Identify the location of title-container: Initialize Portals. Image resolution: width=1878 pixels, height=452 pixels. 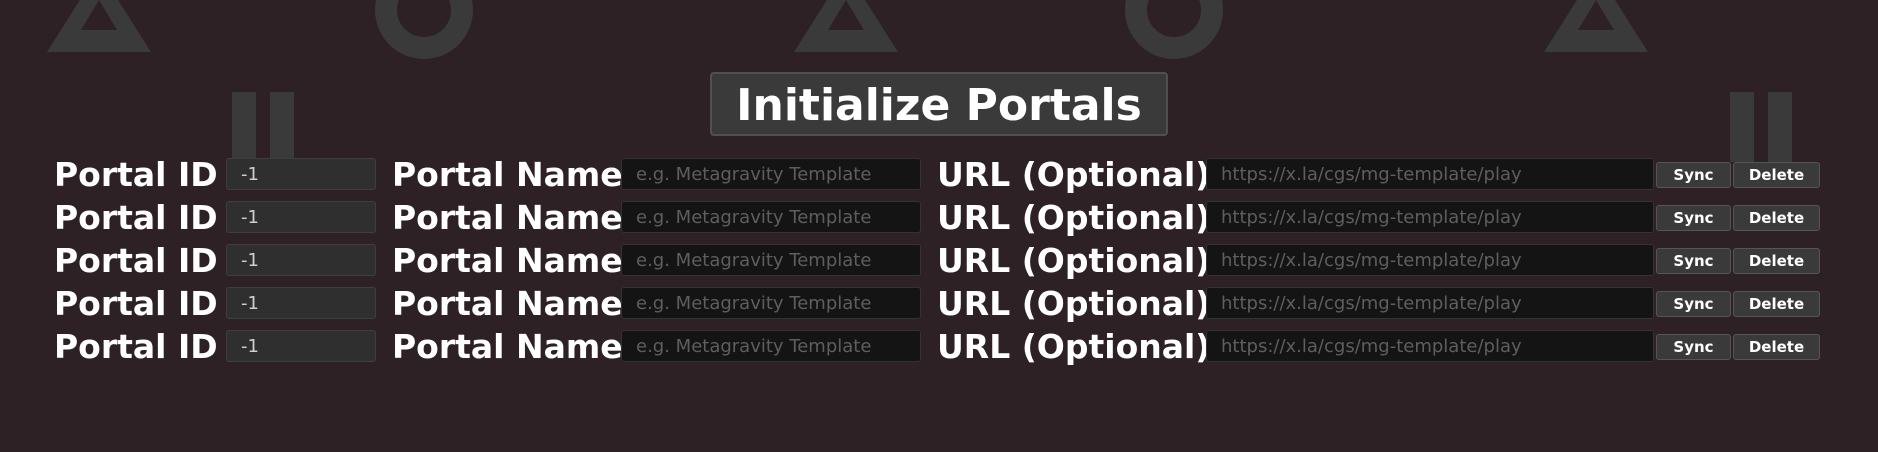
(939, 104).